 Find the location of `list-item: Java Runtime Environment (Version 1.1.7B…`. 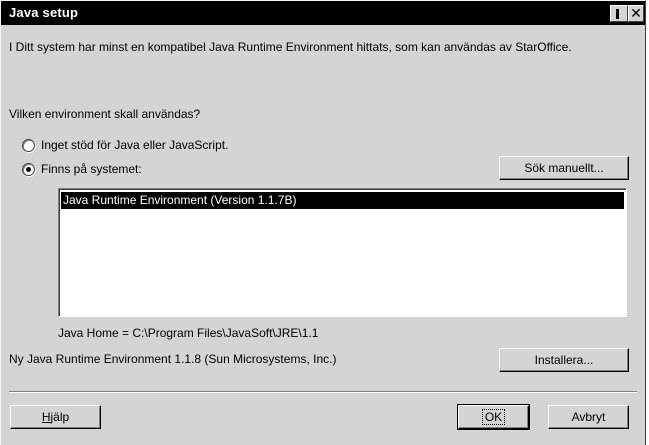

list-item: Java Runtime Environment (Version 1.1.7B… is located at coordinates (342, 200).